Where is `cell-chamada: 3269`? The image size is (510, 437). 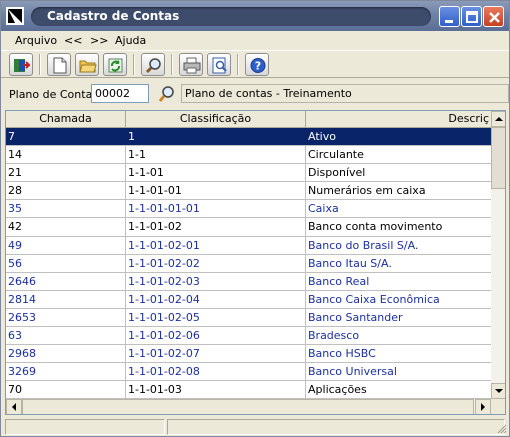
cell-chamada: 3269 is located at coordinates (66, 372).